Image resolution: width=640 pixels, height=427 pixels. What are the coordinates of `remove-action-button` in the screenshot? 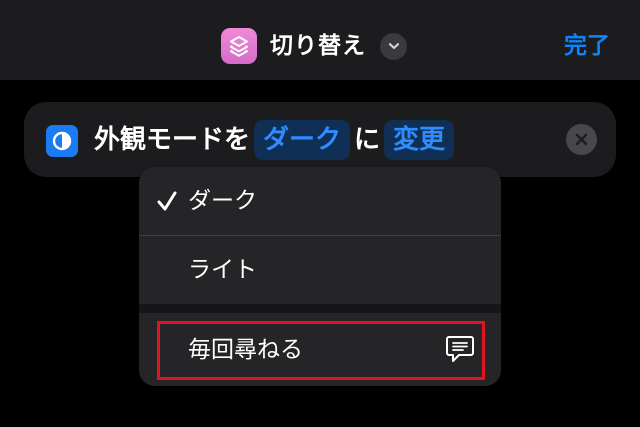 It's located at (581, 139).